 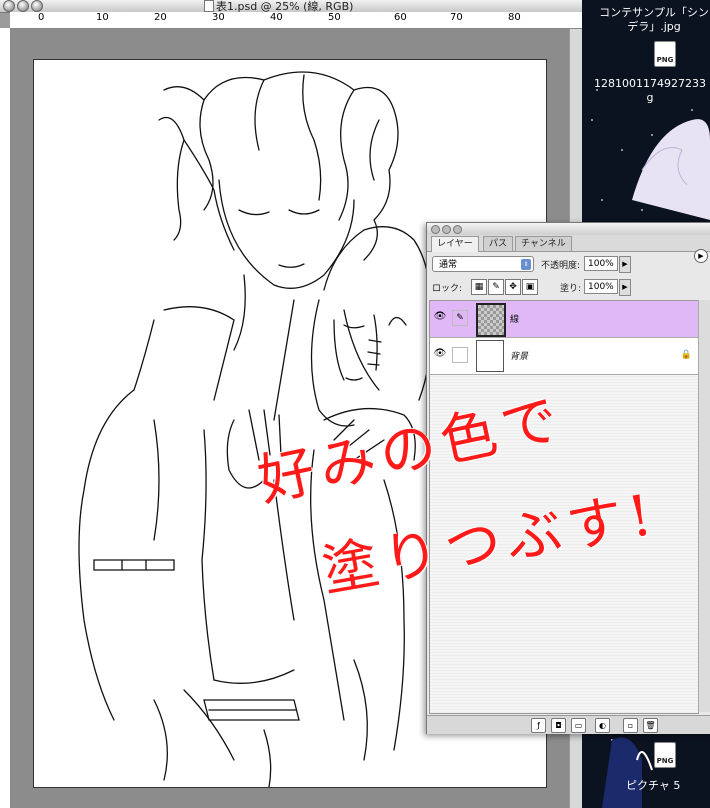 What do you see at coordinates (519, 357) in the screenshot?
I see `layer-name: 背景` at bounding box center [519, 357].